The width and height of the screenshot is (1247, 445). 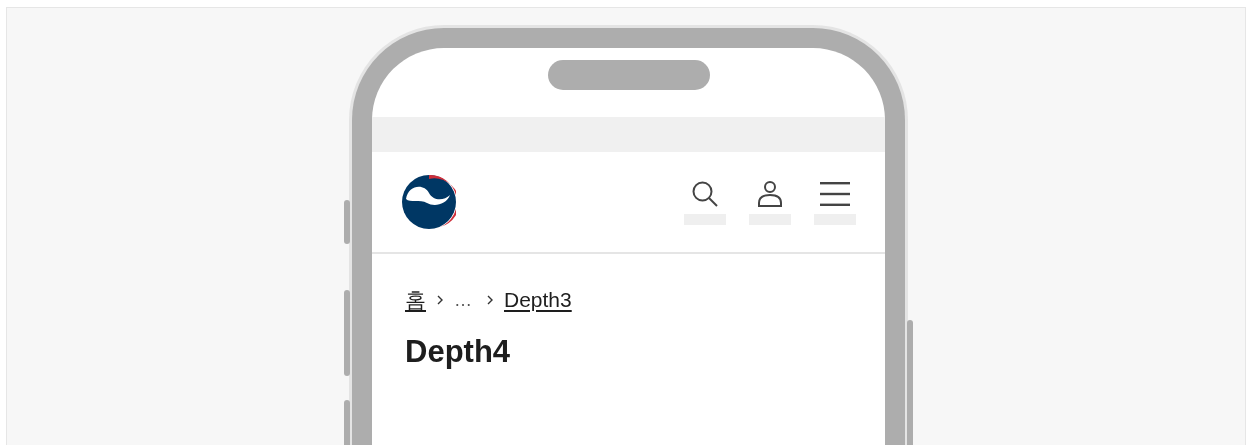 I want to click on menu-button, so click(x=835, y=194).